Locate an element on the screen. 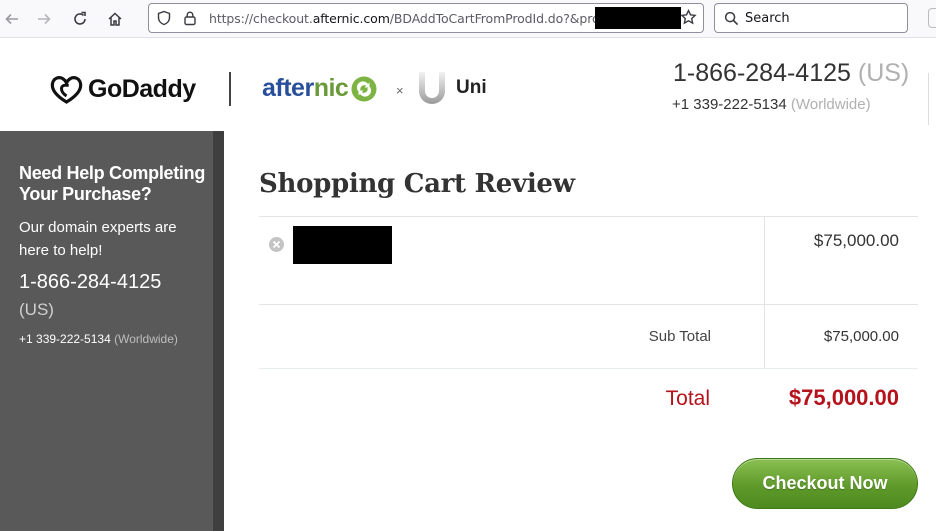  reload-icon is located at coordinates (80, 19).